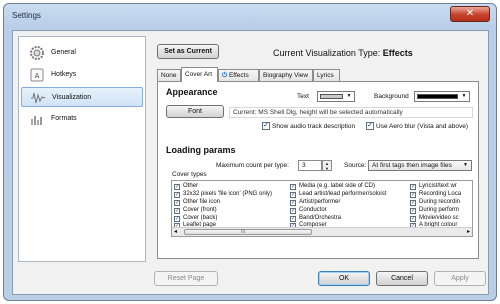 The image size is (500, 304). What do you see at coordinates (470, 14) in the screenshot?
I see `close-button: ✕` at bounding box center [470, 14].